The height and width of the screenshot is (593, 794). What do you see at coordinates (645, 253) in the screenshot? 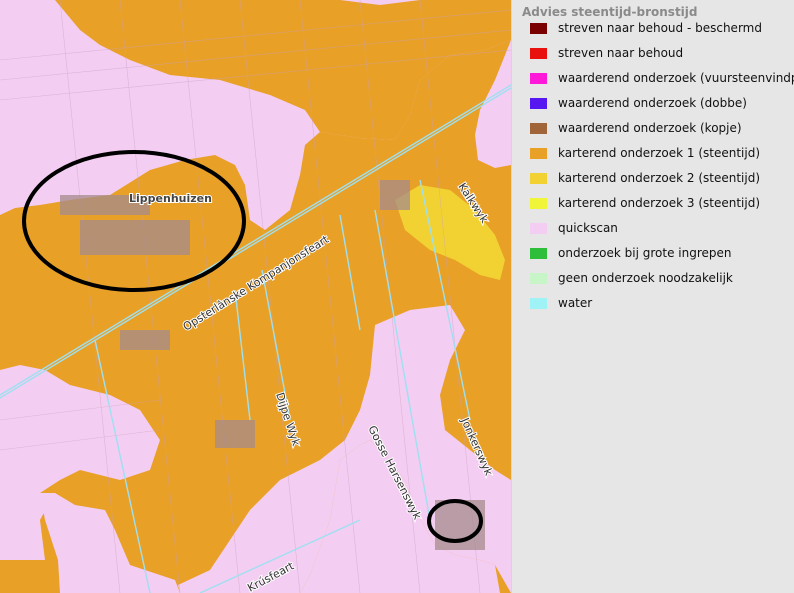
I see `legend-label: onderzoek bij grote ingrepen` at bounding box center [645, 253].